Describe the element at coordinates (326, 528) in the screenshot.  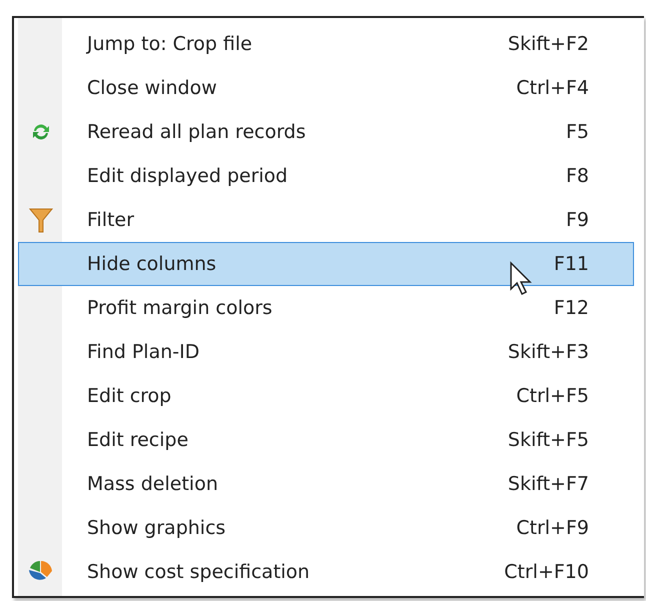
I see `menu-item: Show graphics Ctrl+F9` at that location.